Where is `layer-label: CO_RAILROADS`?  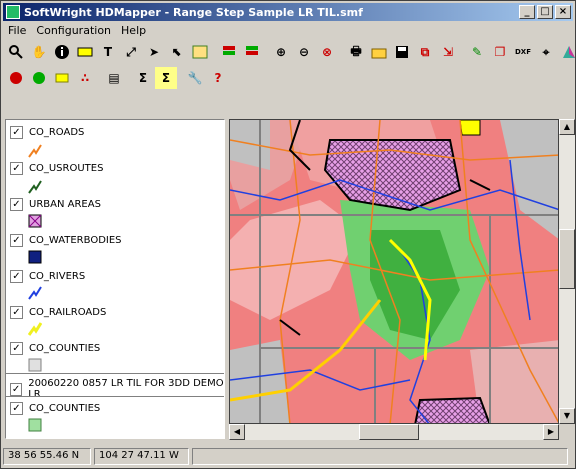 layer-label: CO_RAILROADS is located at coordinates (68, 312).